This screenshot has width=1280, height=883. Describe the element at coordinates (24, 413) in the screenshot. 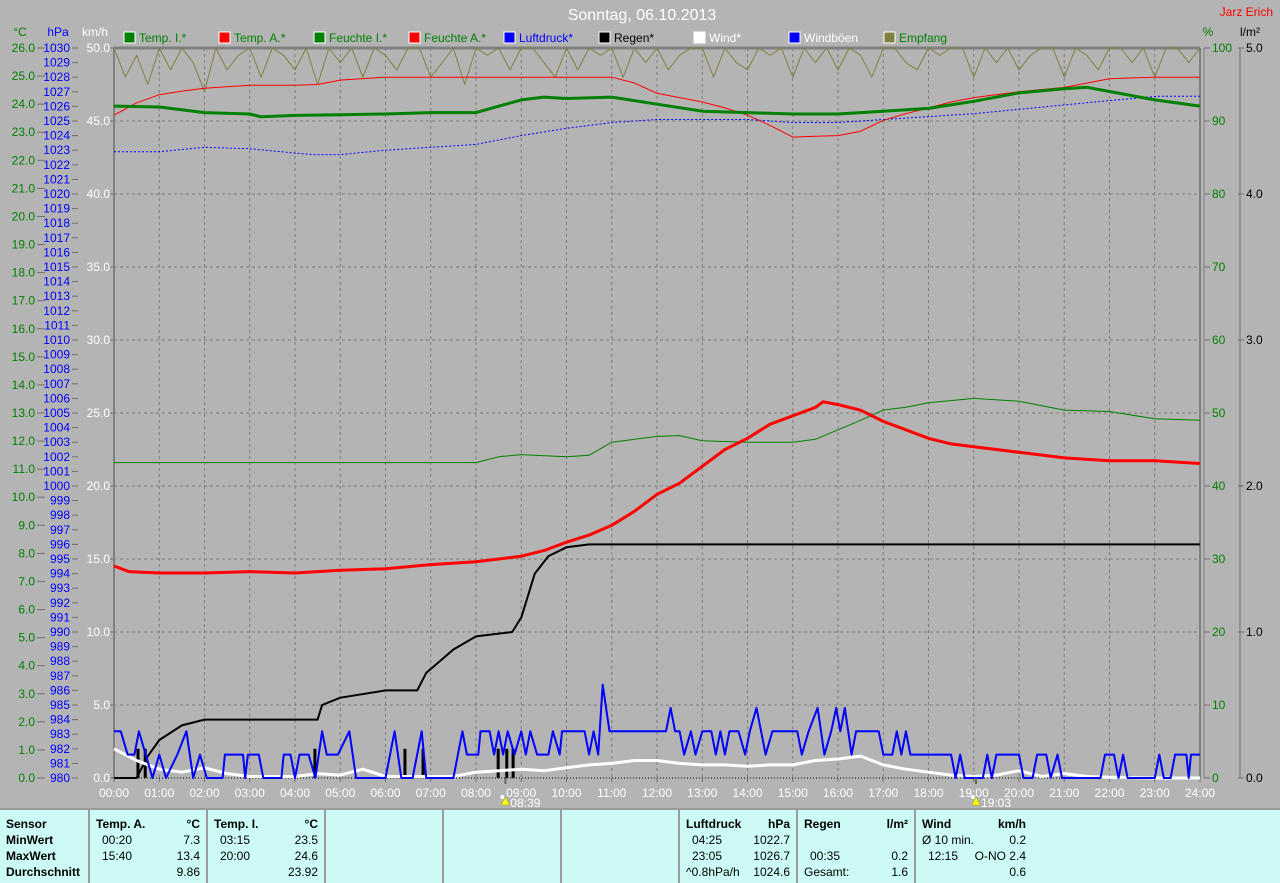

I see `axis-tick-label-celsius: 13.0` at that location.